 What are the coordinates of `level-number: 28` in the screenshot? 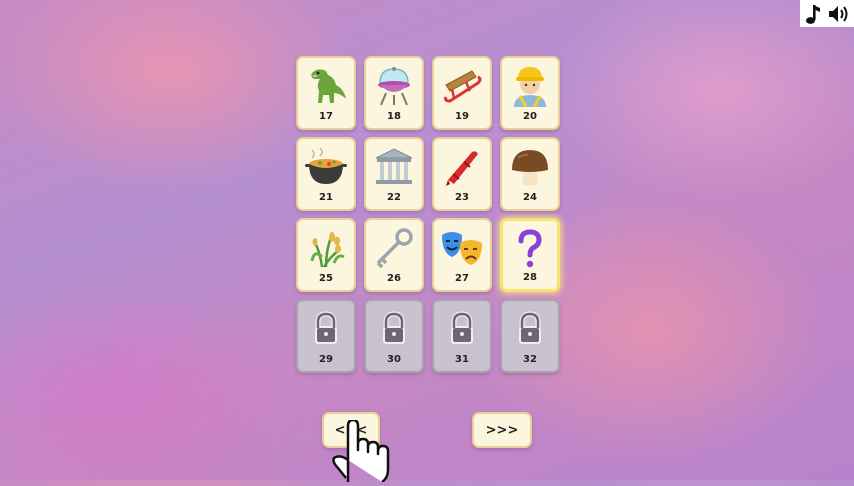 It's located at (530, 277).